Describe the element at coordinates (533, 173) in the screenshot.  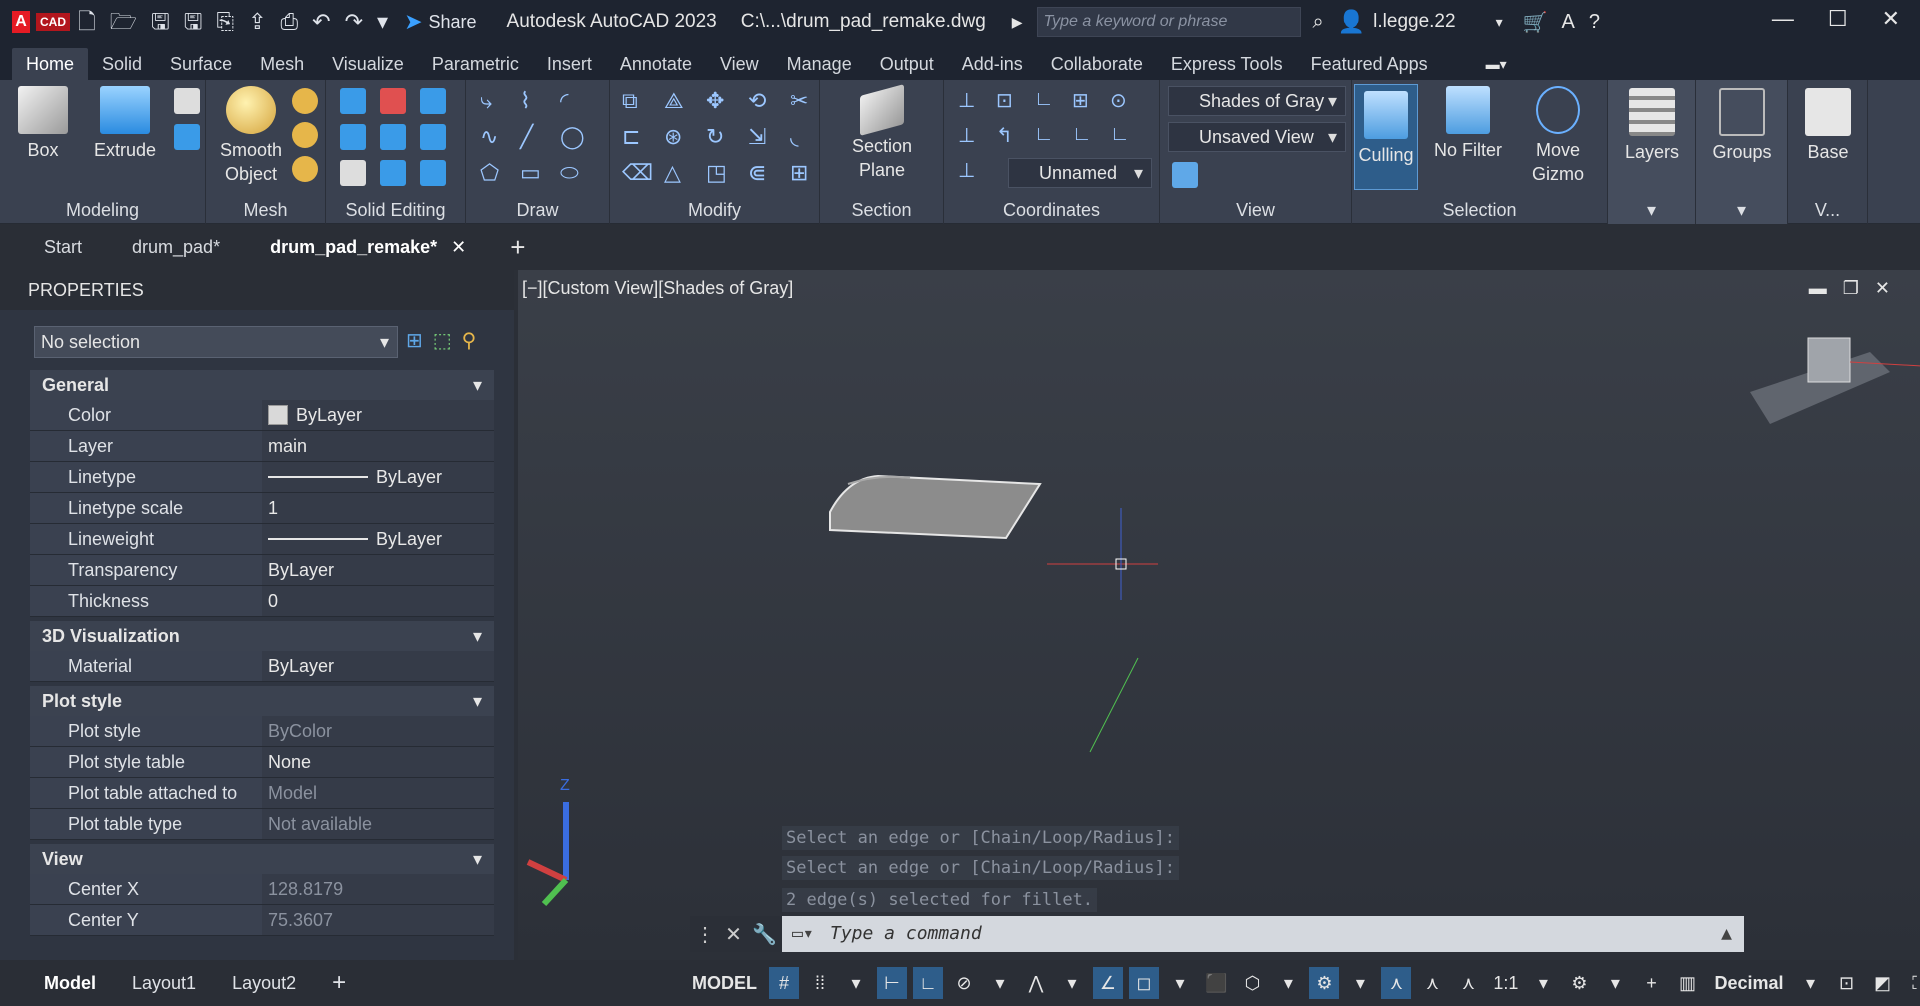
I see `rectangle-icon: ▭` at that location.